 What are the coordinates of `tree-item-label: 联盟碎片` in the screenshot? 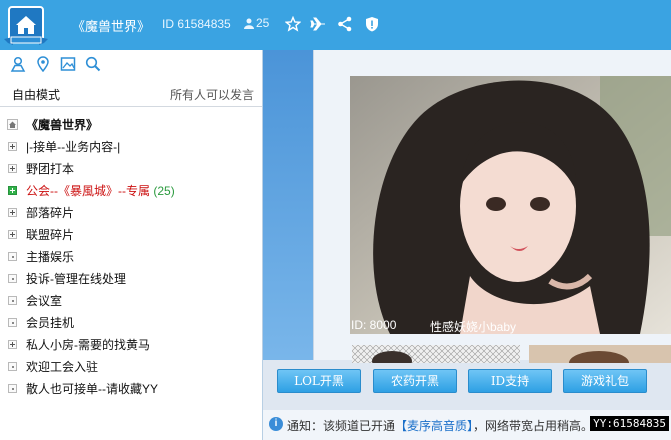 It's located at (50, 235).